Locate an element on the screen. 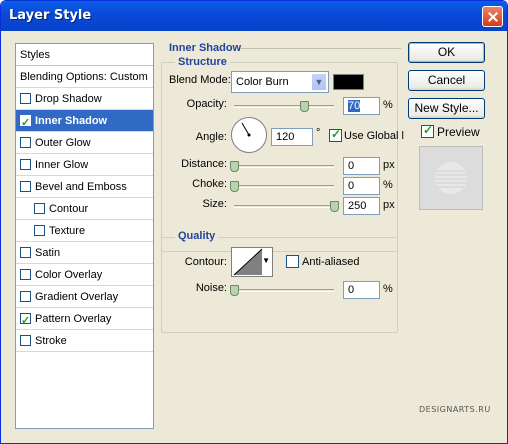 This screenshot has width=508, height=444. style-item-label: Satin is located at coordinates (48, 253).